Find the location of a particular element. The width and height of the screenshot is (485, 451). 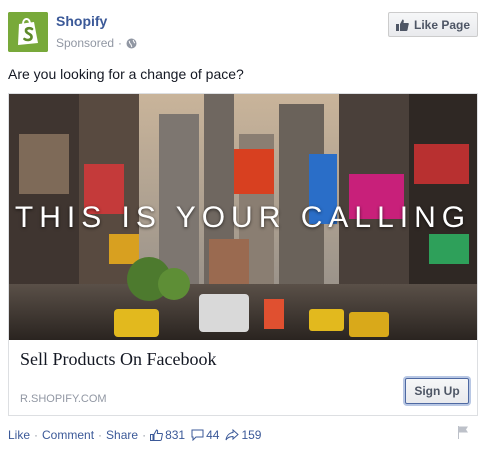

shopify-logo-icon is located at coordinates (28, 32).